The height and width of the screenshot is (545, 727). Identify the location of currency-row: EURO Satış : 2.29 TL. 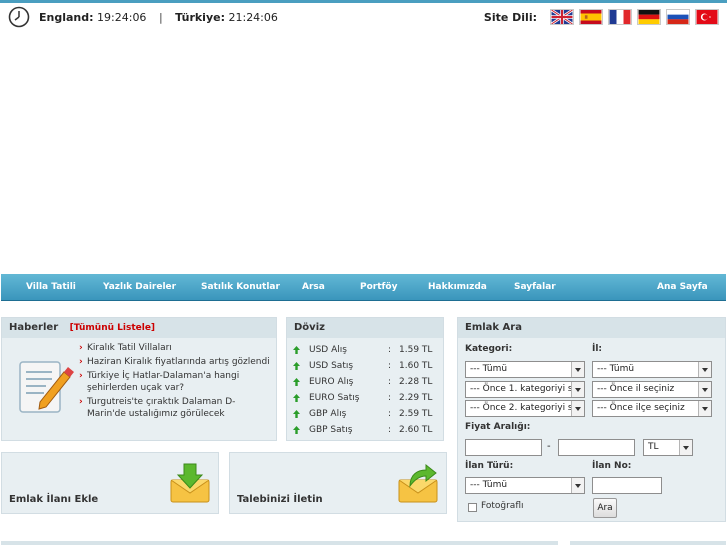
(368, 398).